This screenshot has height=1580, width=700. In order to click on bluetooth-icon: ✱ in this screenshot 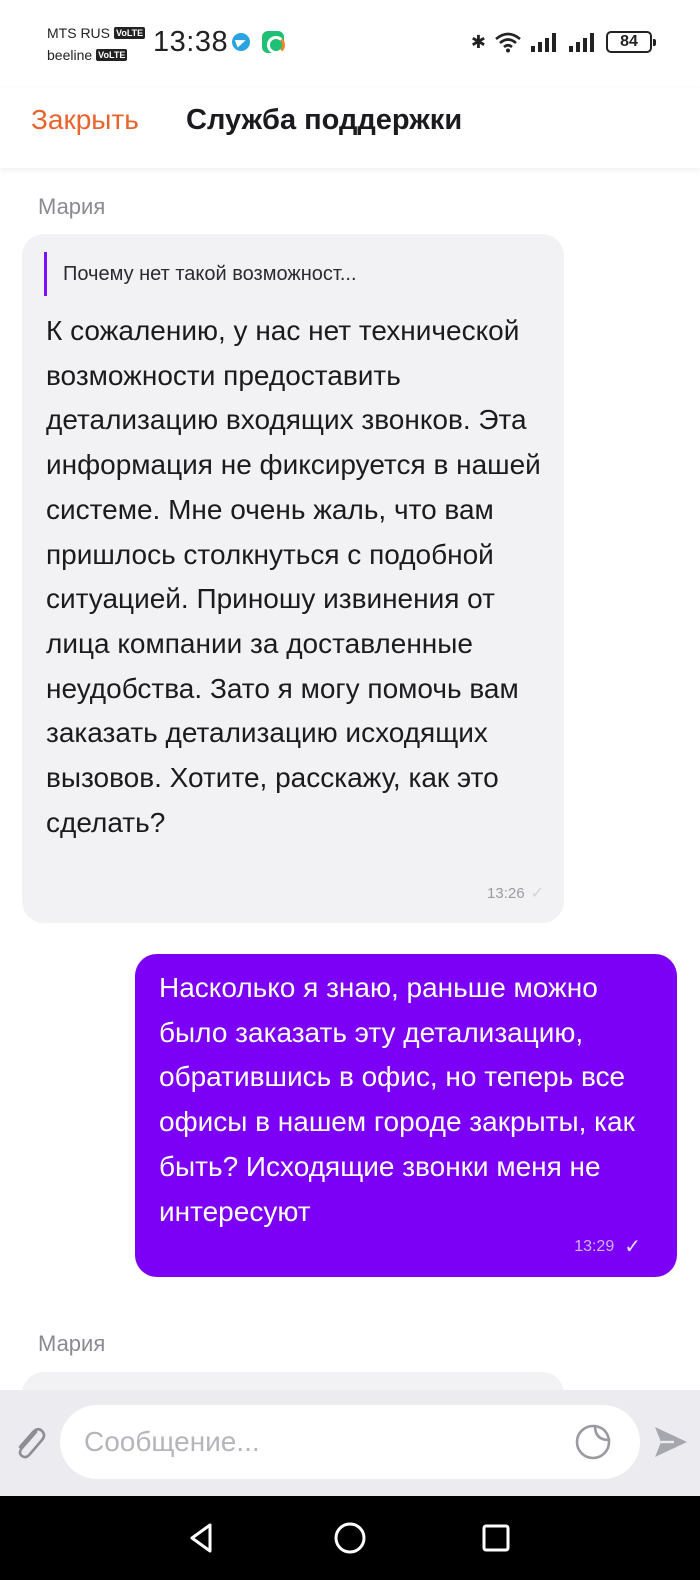, I will do `click(478, 42)`.